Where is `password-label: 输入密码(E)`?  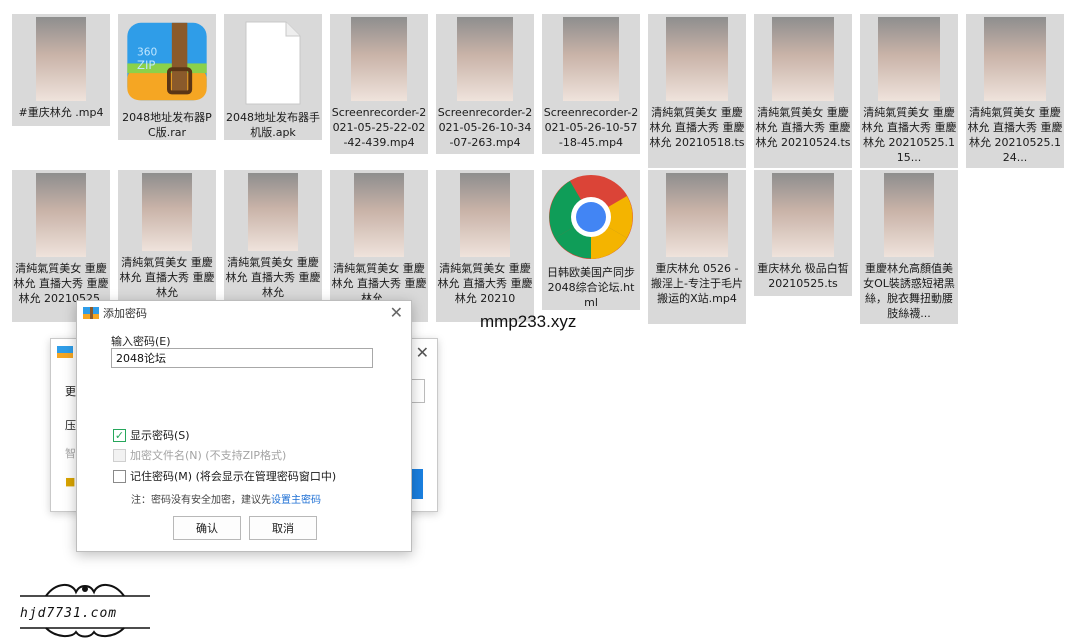
password-label: 输入密码(E) is located at coordinates (141, 341).